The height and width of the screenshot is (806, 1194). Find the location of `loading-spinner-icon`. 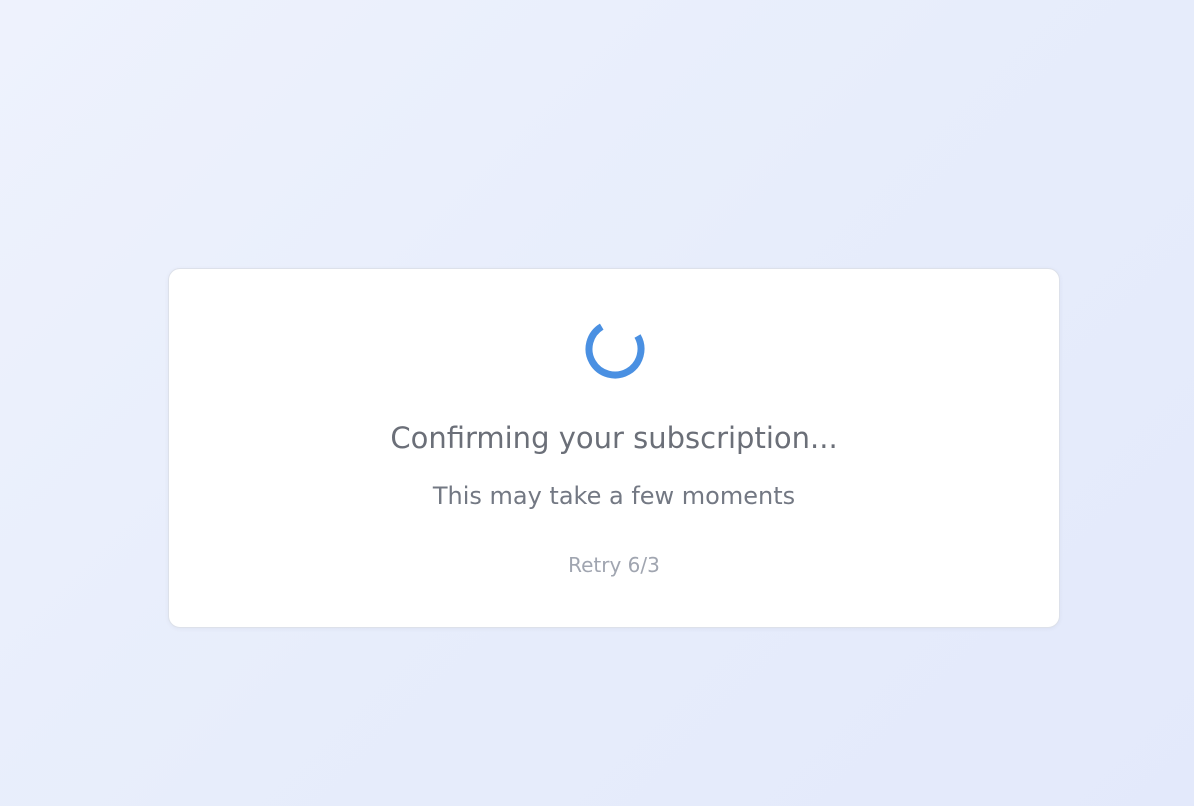

loading-spinner-icon is located at coordinates (615, 349).